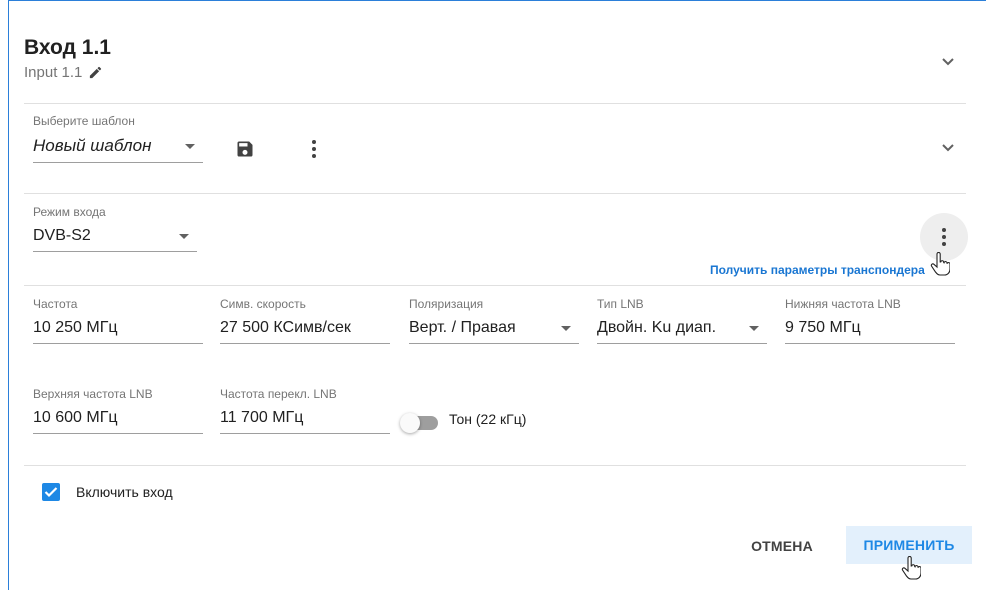  I want to click on frequency-field: Частота 10 250 МГц, so click(118, 320).